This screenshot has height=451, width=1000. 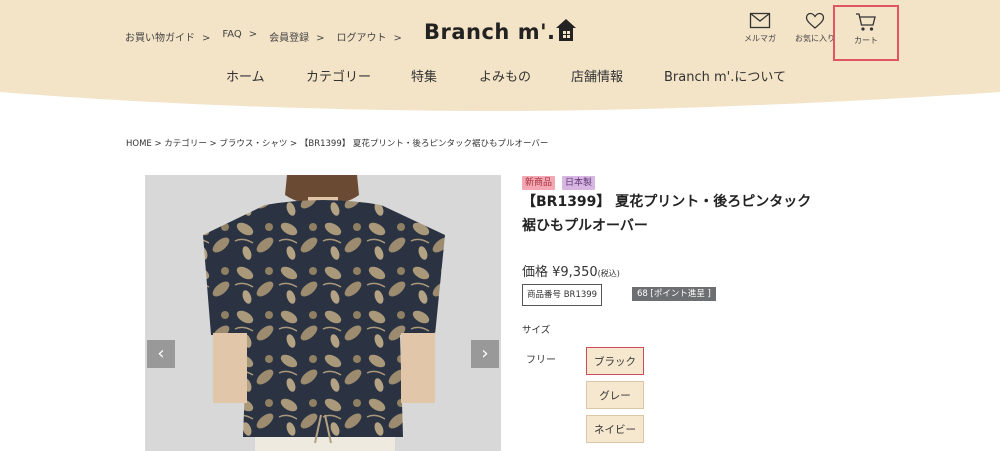 I want to click on nav-store-info: 店舗情報, so click(x=597, y=75).